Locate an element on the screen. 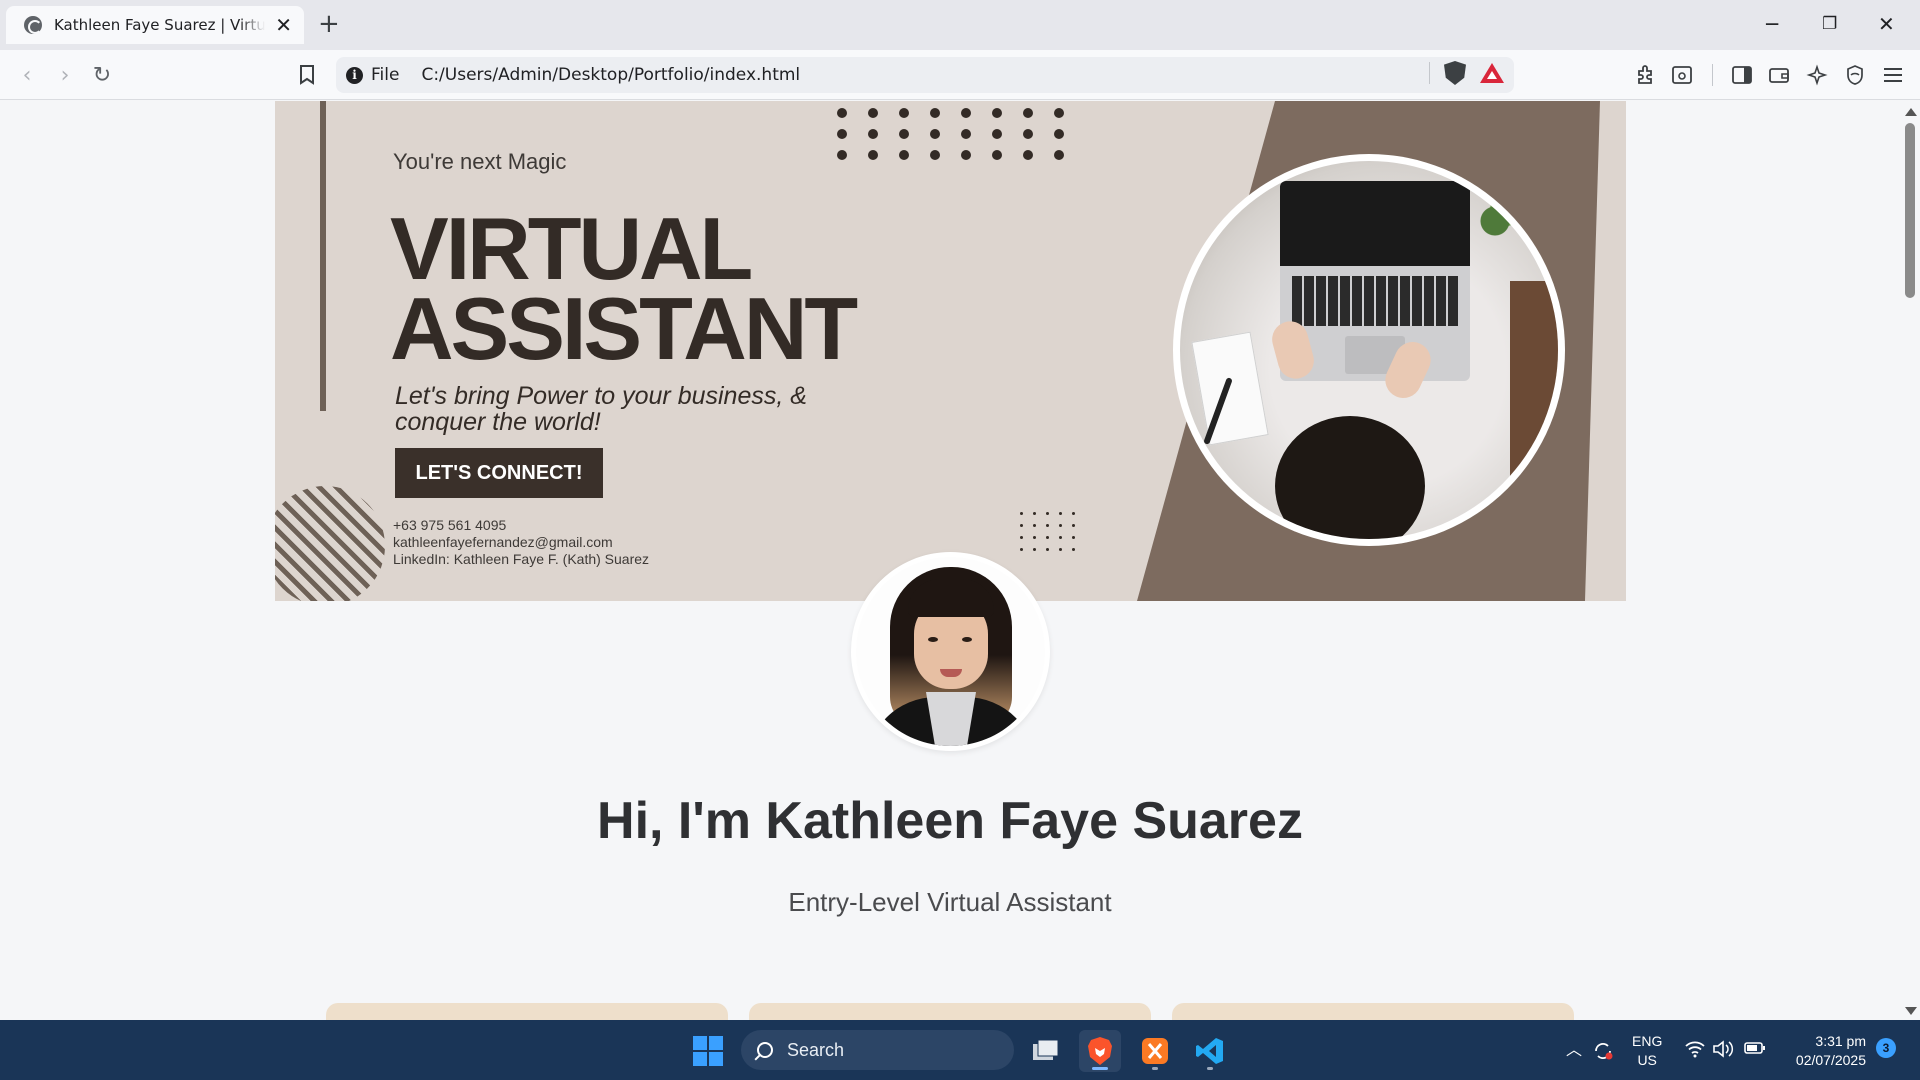  restore-icon: ❐ is located at coordinates (1829, 24).